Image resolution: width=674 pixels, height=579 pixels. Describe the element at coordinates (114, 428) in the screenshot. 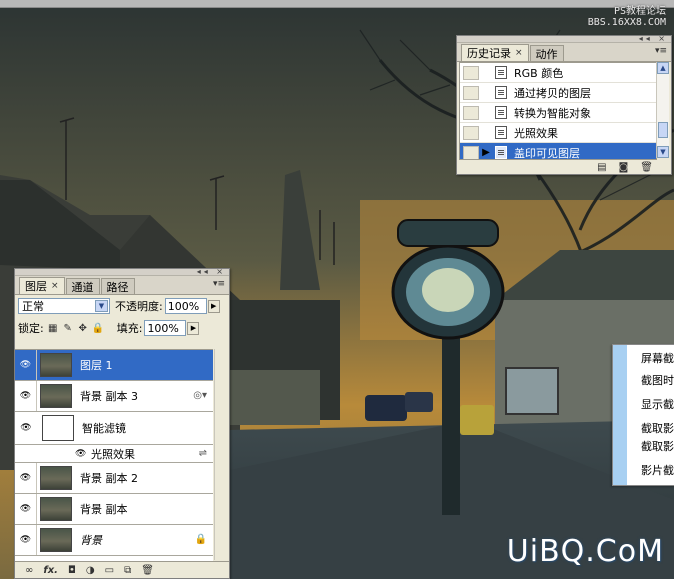

I see `smart-filters-row: 👁 智能滤镜` at that location.